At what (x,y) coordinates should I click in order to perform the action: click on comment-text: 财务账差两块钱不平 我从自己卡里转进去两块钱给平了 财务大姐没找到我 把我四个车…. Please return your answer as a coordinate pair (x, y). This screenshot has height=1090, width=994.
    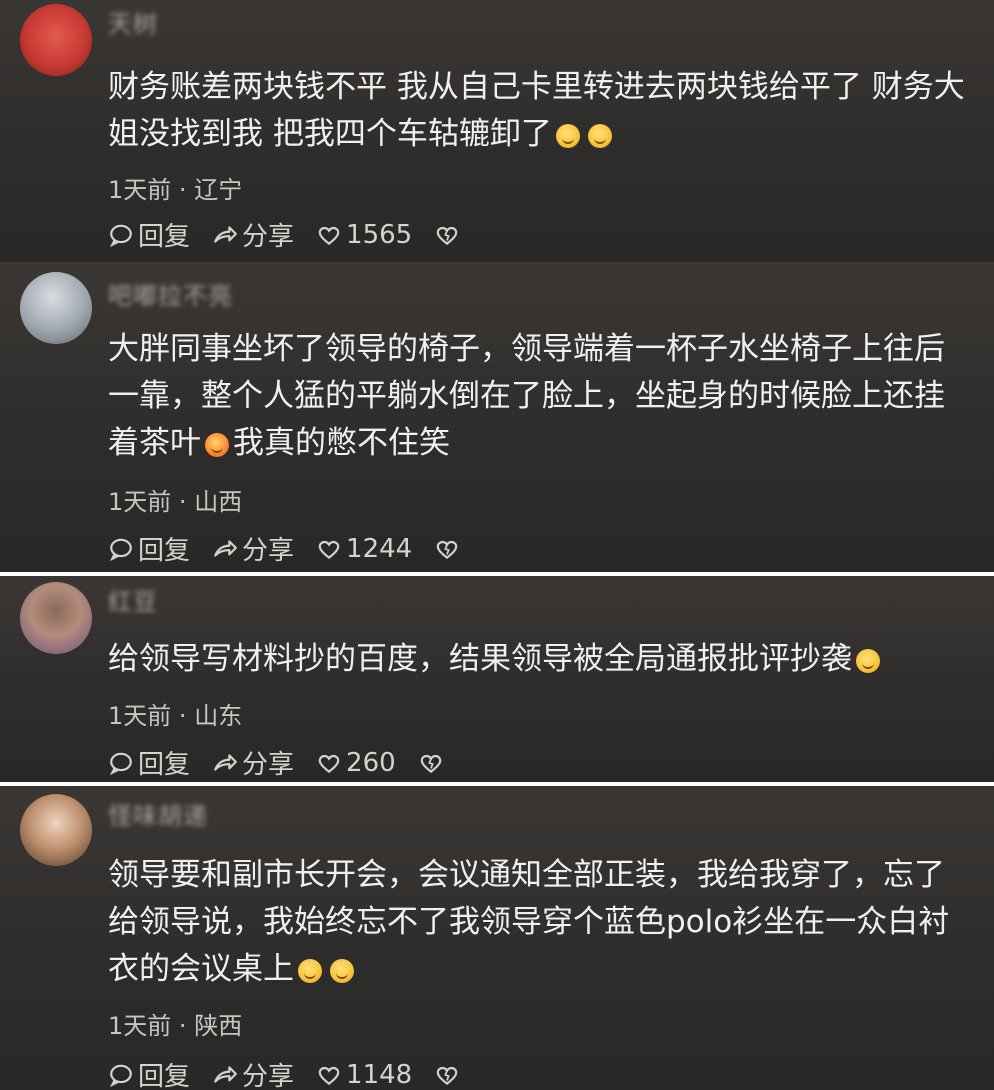
    Looking at the image, I should click on (538, 111).